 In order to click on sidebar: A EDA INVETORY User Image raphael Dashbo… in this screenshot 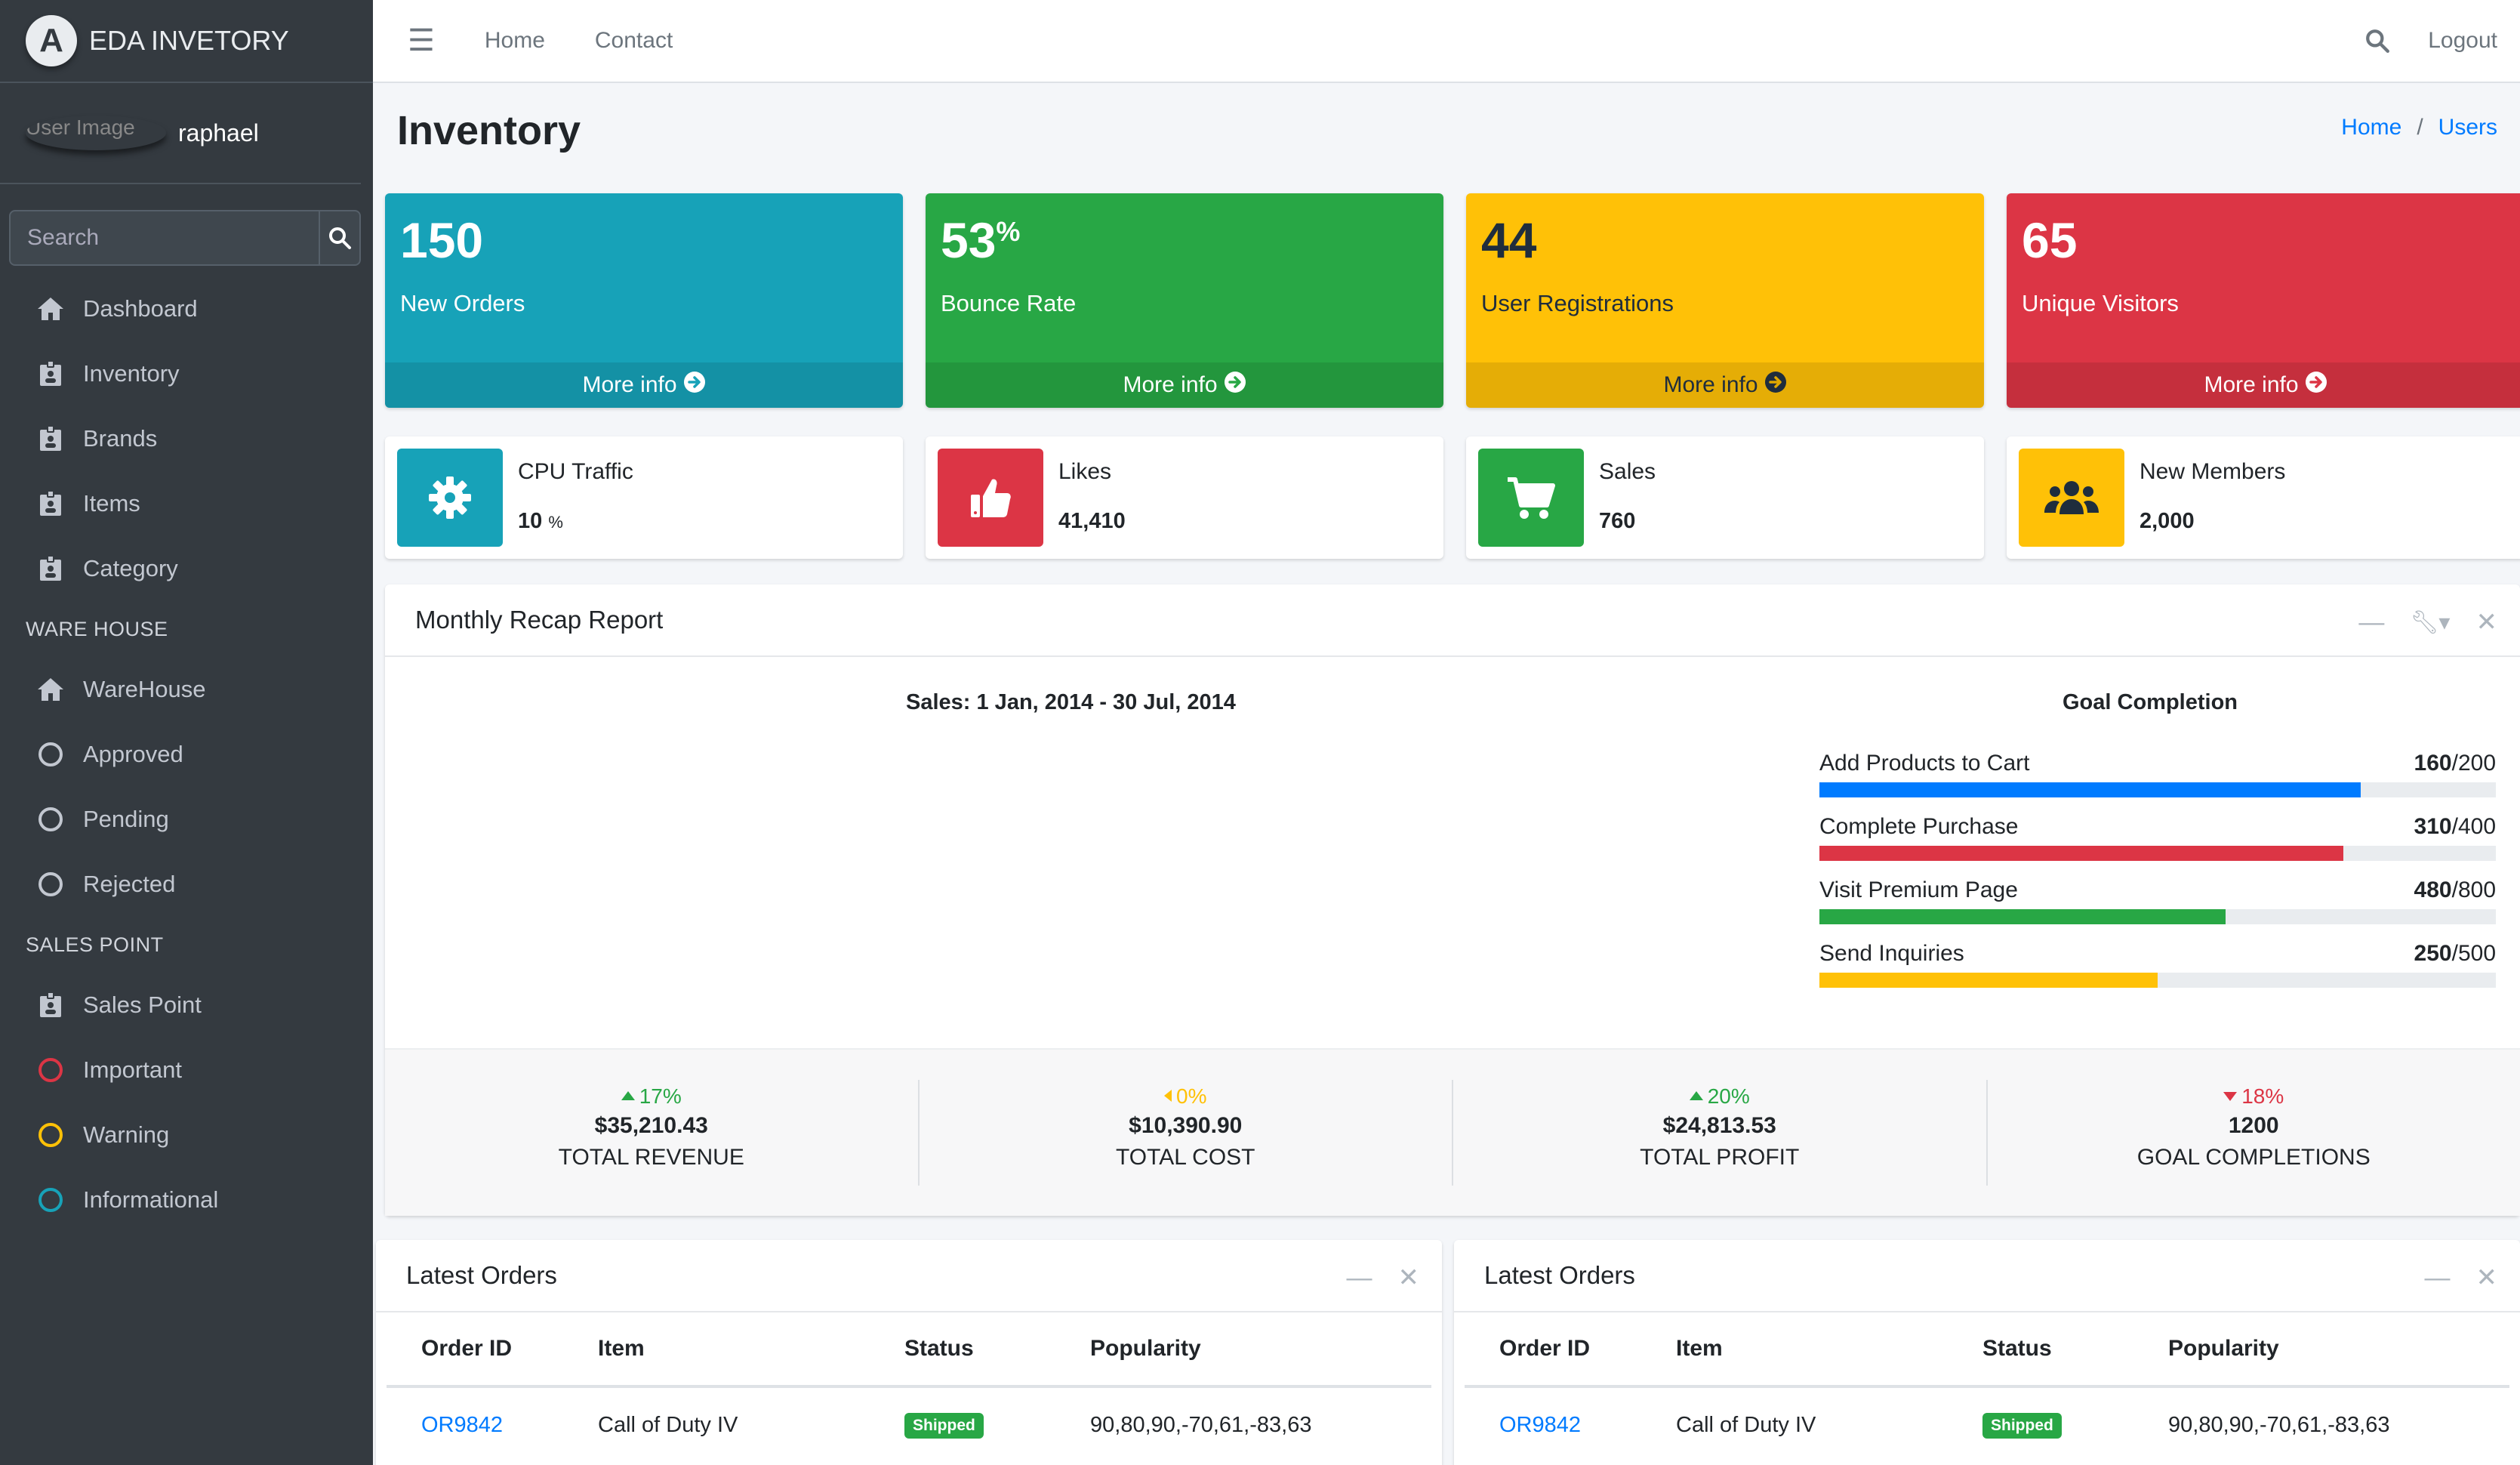, I will do `click(186, 732)`.